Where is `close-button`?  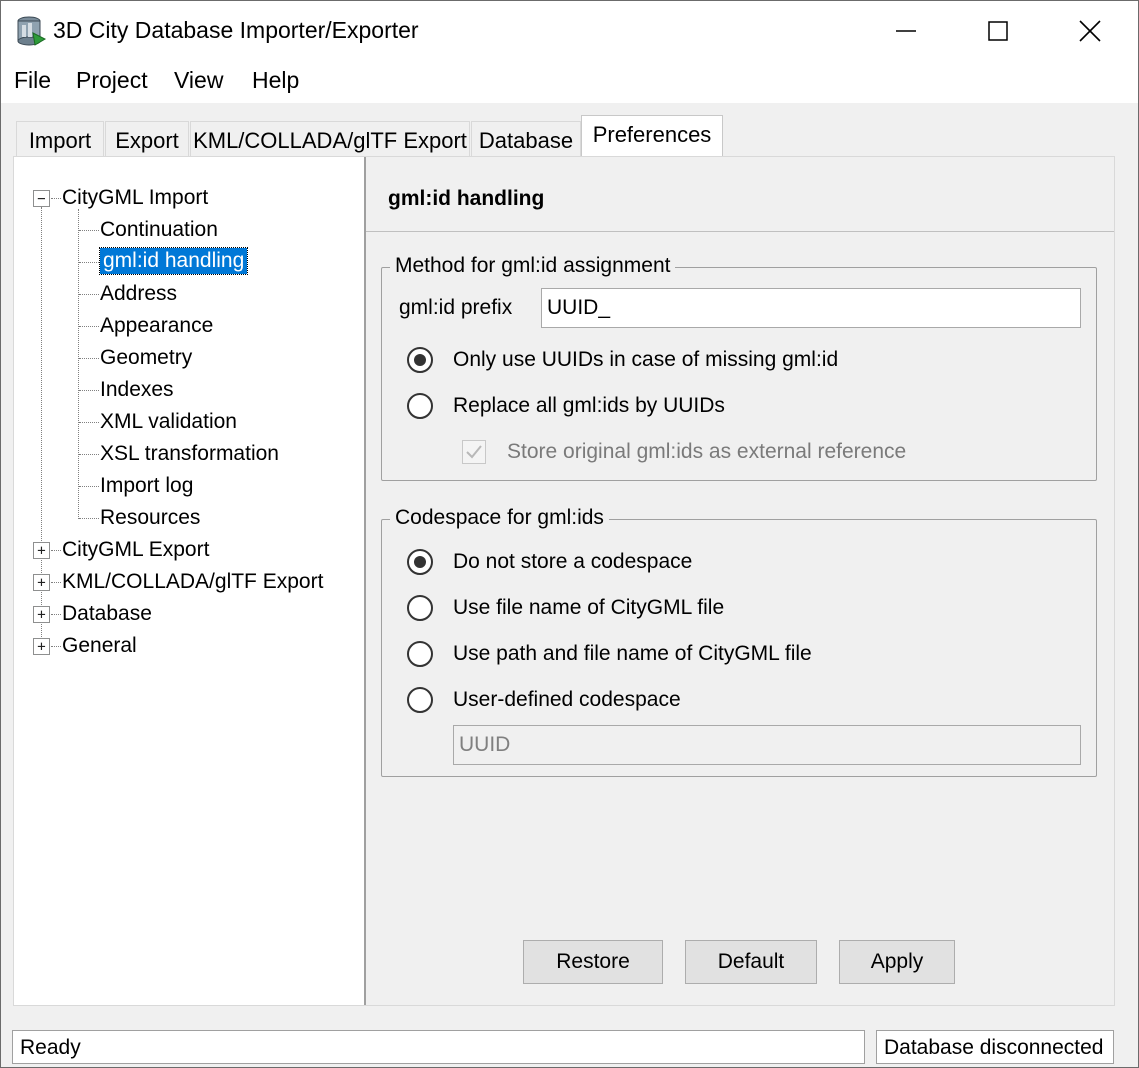
close-button is located at coordinates (1090, 31).